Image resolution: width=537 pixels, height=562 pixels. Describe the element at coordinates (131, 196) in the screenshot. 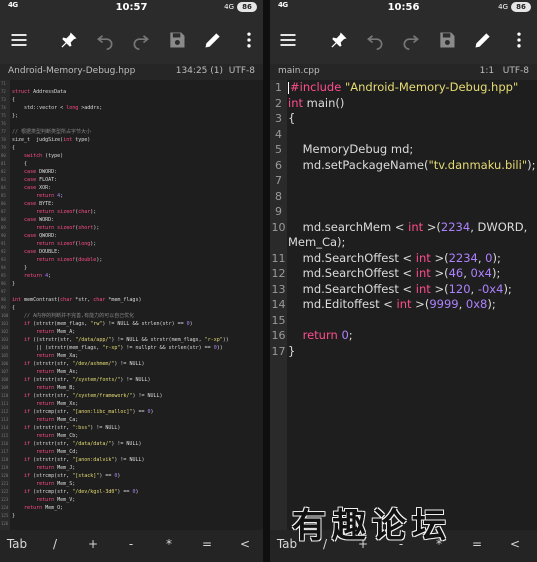

I see `code-line: 85 return 4;` at that location.